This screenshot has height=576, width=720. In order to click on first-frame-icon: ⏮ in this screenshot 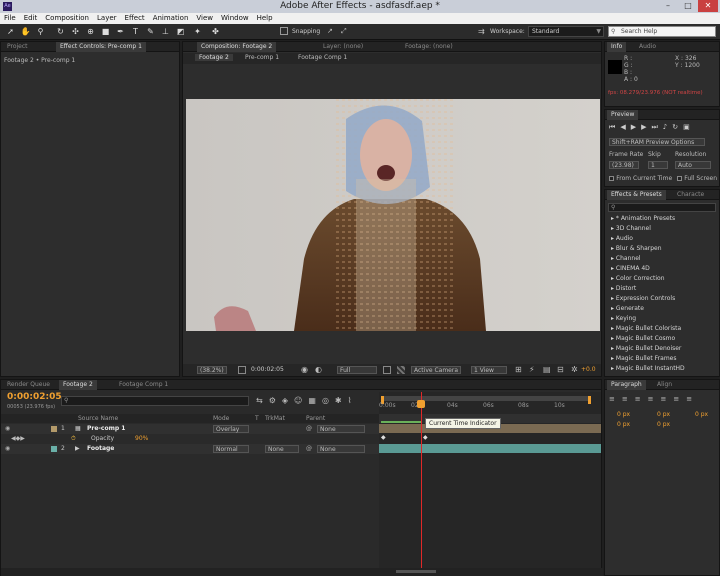, I will do `click(614, 127)`.